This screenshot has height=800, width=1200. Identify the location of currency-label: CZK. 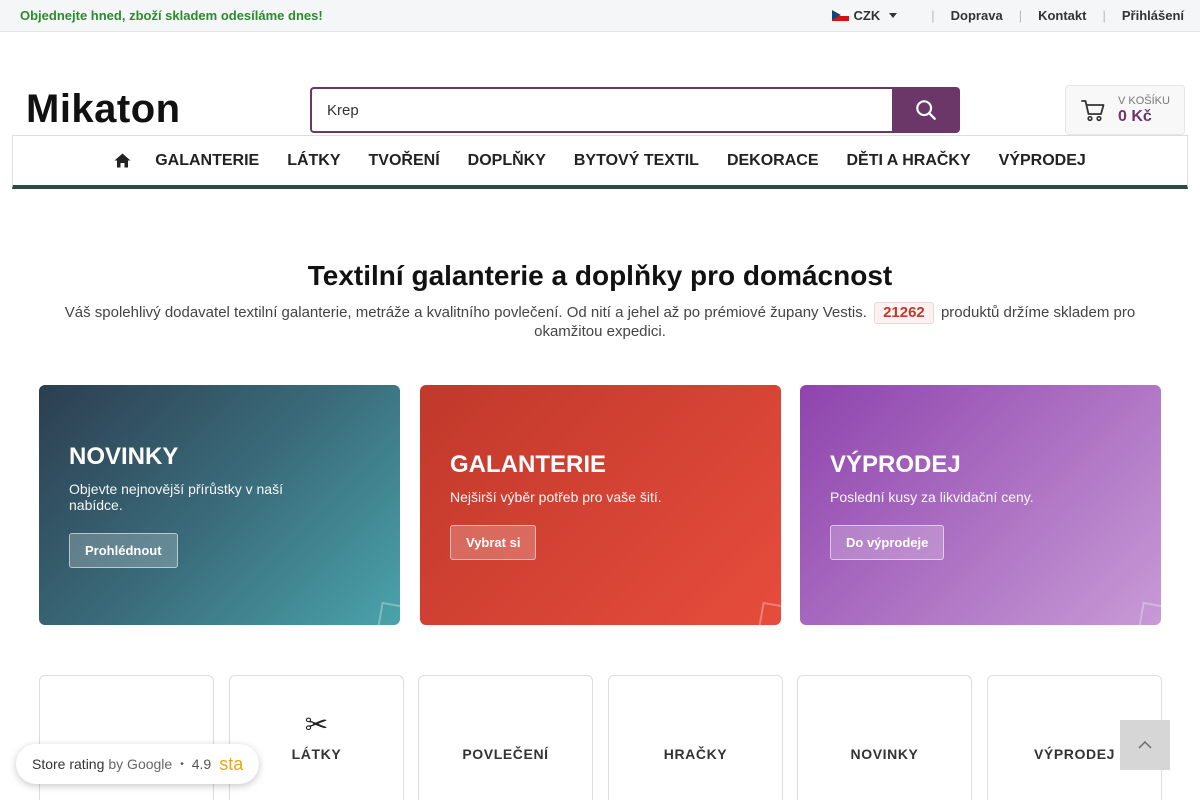
(867, 15).